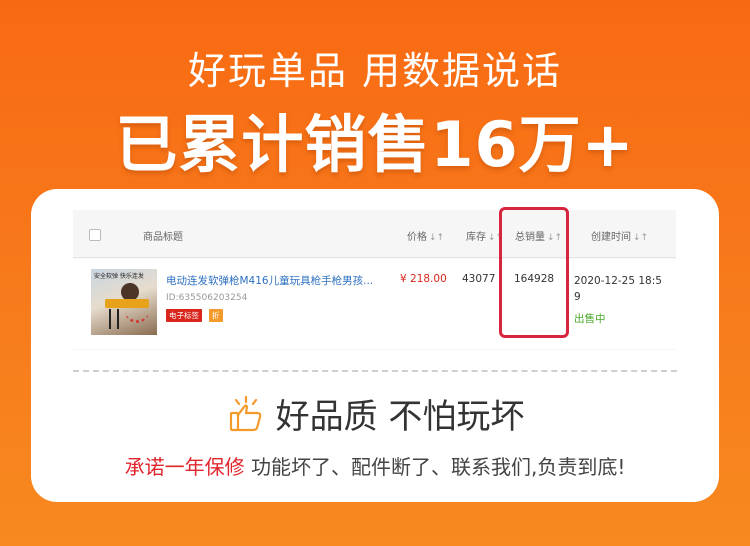 The width and height of the screenshot is (750, 546). I want to click on column-stock: 库存 ↓↑, so click(484, 235).